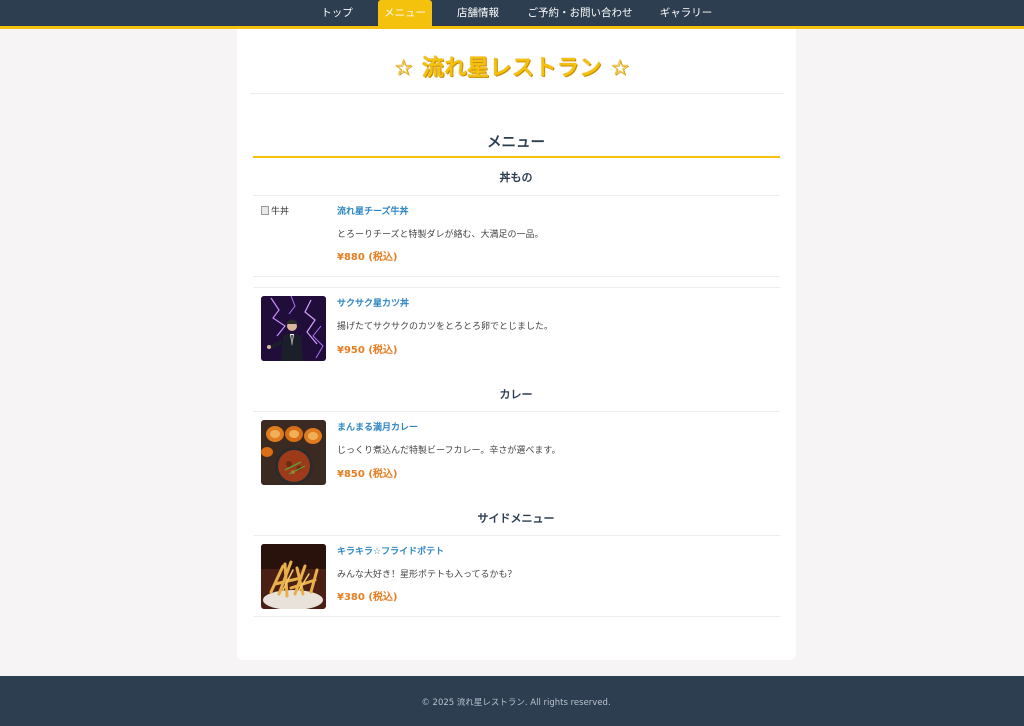  Describe the element at coordinates (445, 327) in the screenshot. I see `menu-item-description: 揚げたてサクサクのカツをとろとろ卵でとじました。` at that location.